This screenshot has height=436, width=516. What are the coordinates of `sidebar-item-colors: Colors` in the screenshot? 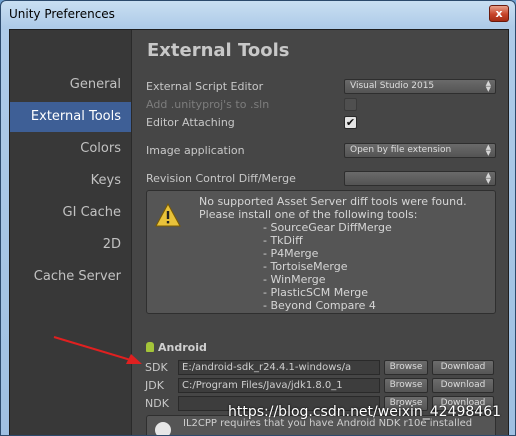 It's located at (70, 149).